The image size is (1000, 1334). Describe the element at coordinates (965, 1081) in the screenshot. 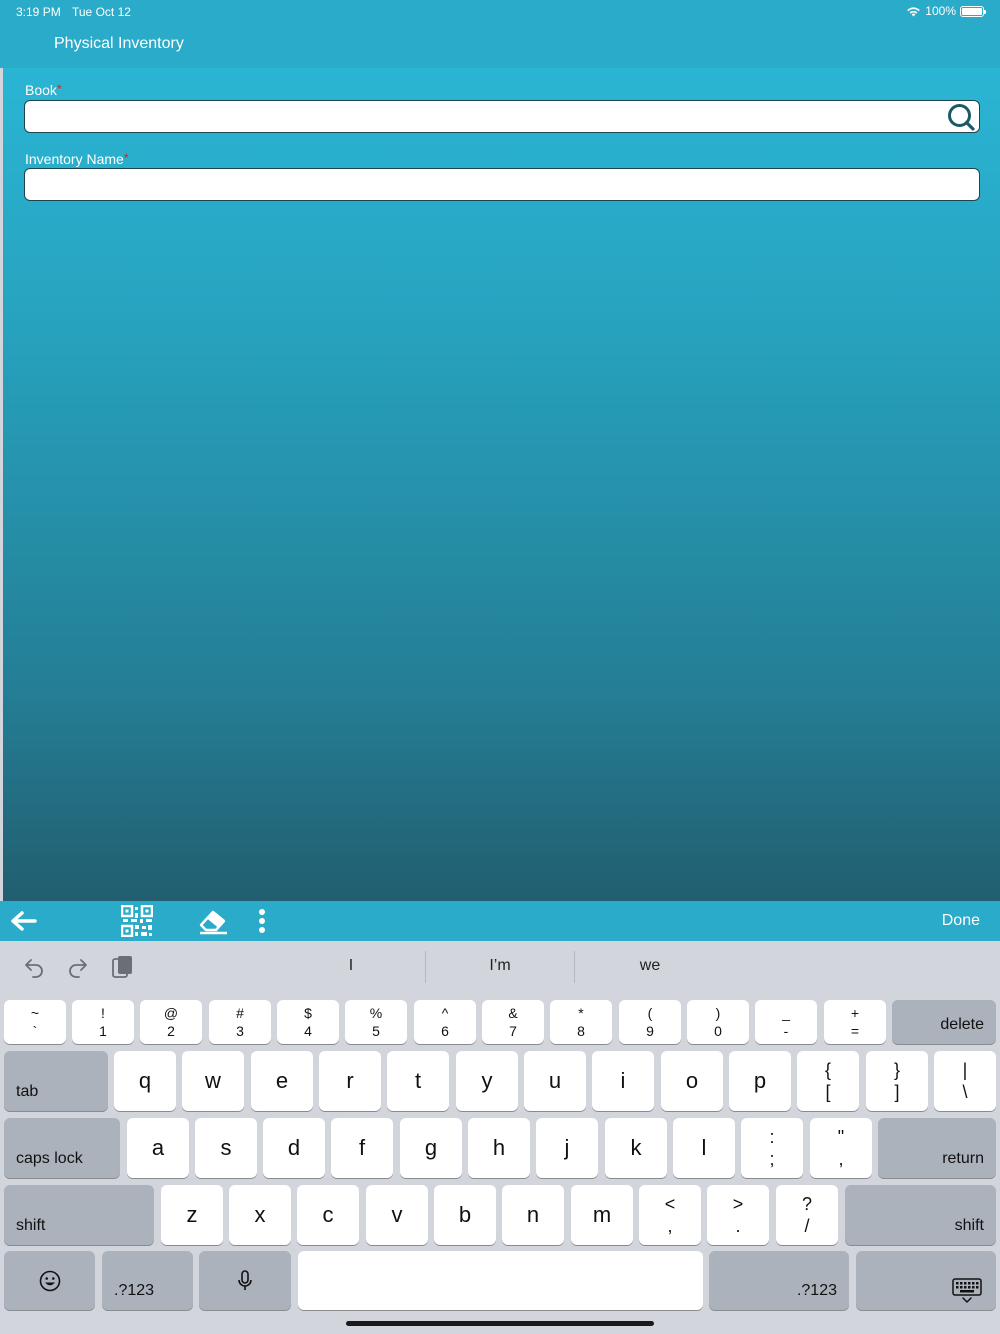

I see `key-backslash: | \` at that location.